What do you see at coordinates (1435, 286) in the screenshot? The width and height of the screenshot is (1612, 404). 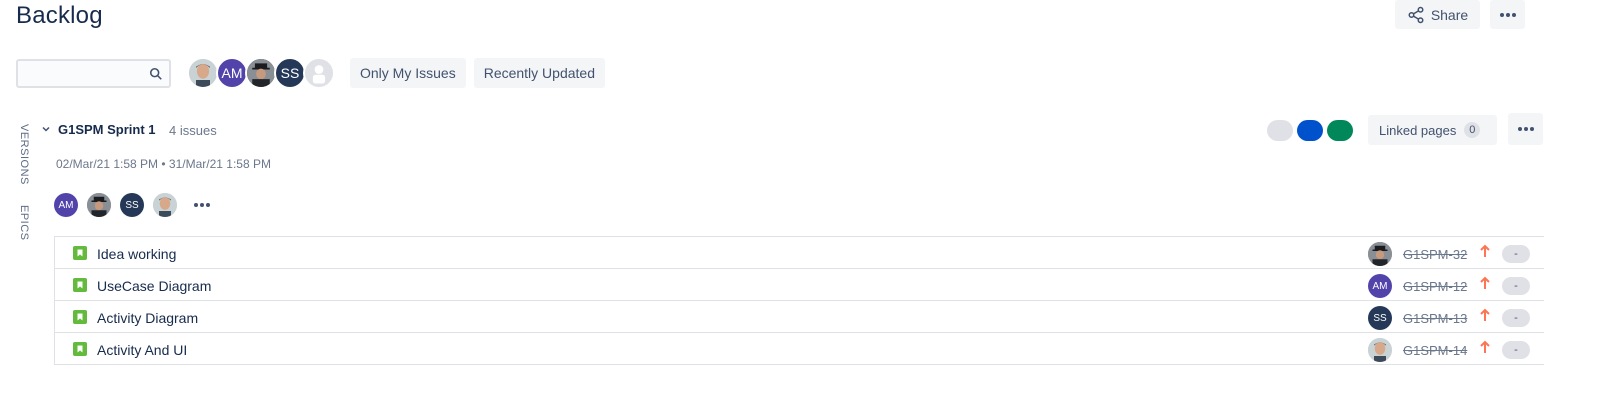 I see `issue-key: G1SPM-12` at bounding box center [1435, 286].